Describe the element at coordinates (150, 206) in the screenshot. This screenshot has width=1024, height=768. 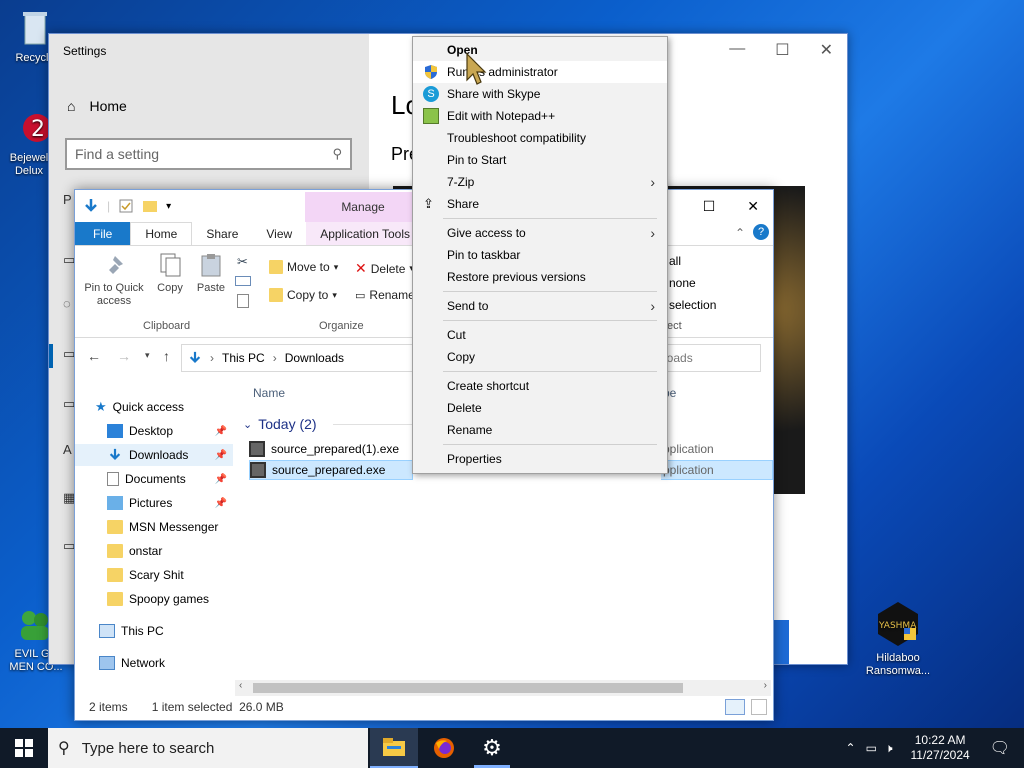
I see `new-folder-icon` at that location.